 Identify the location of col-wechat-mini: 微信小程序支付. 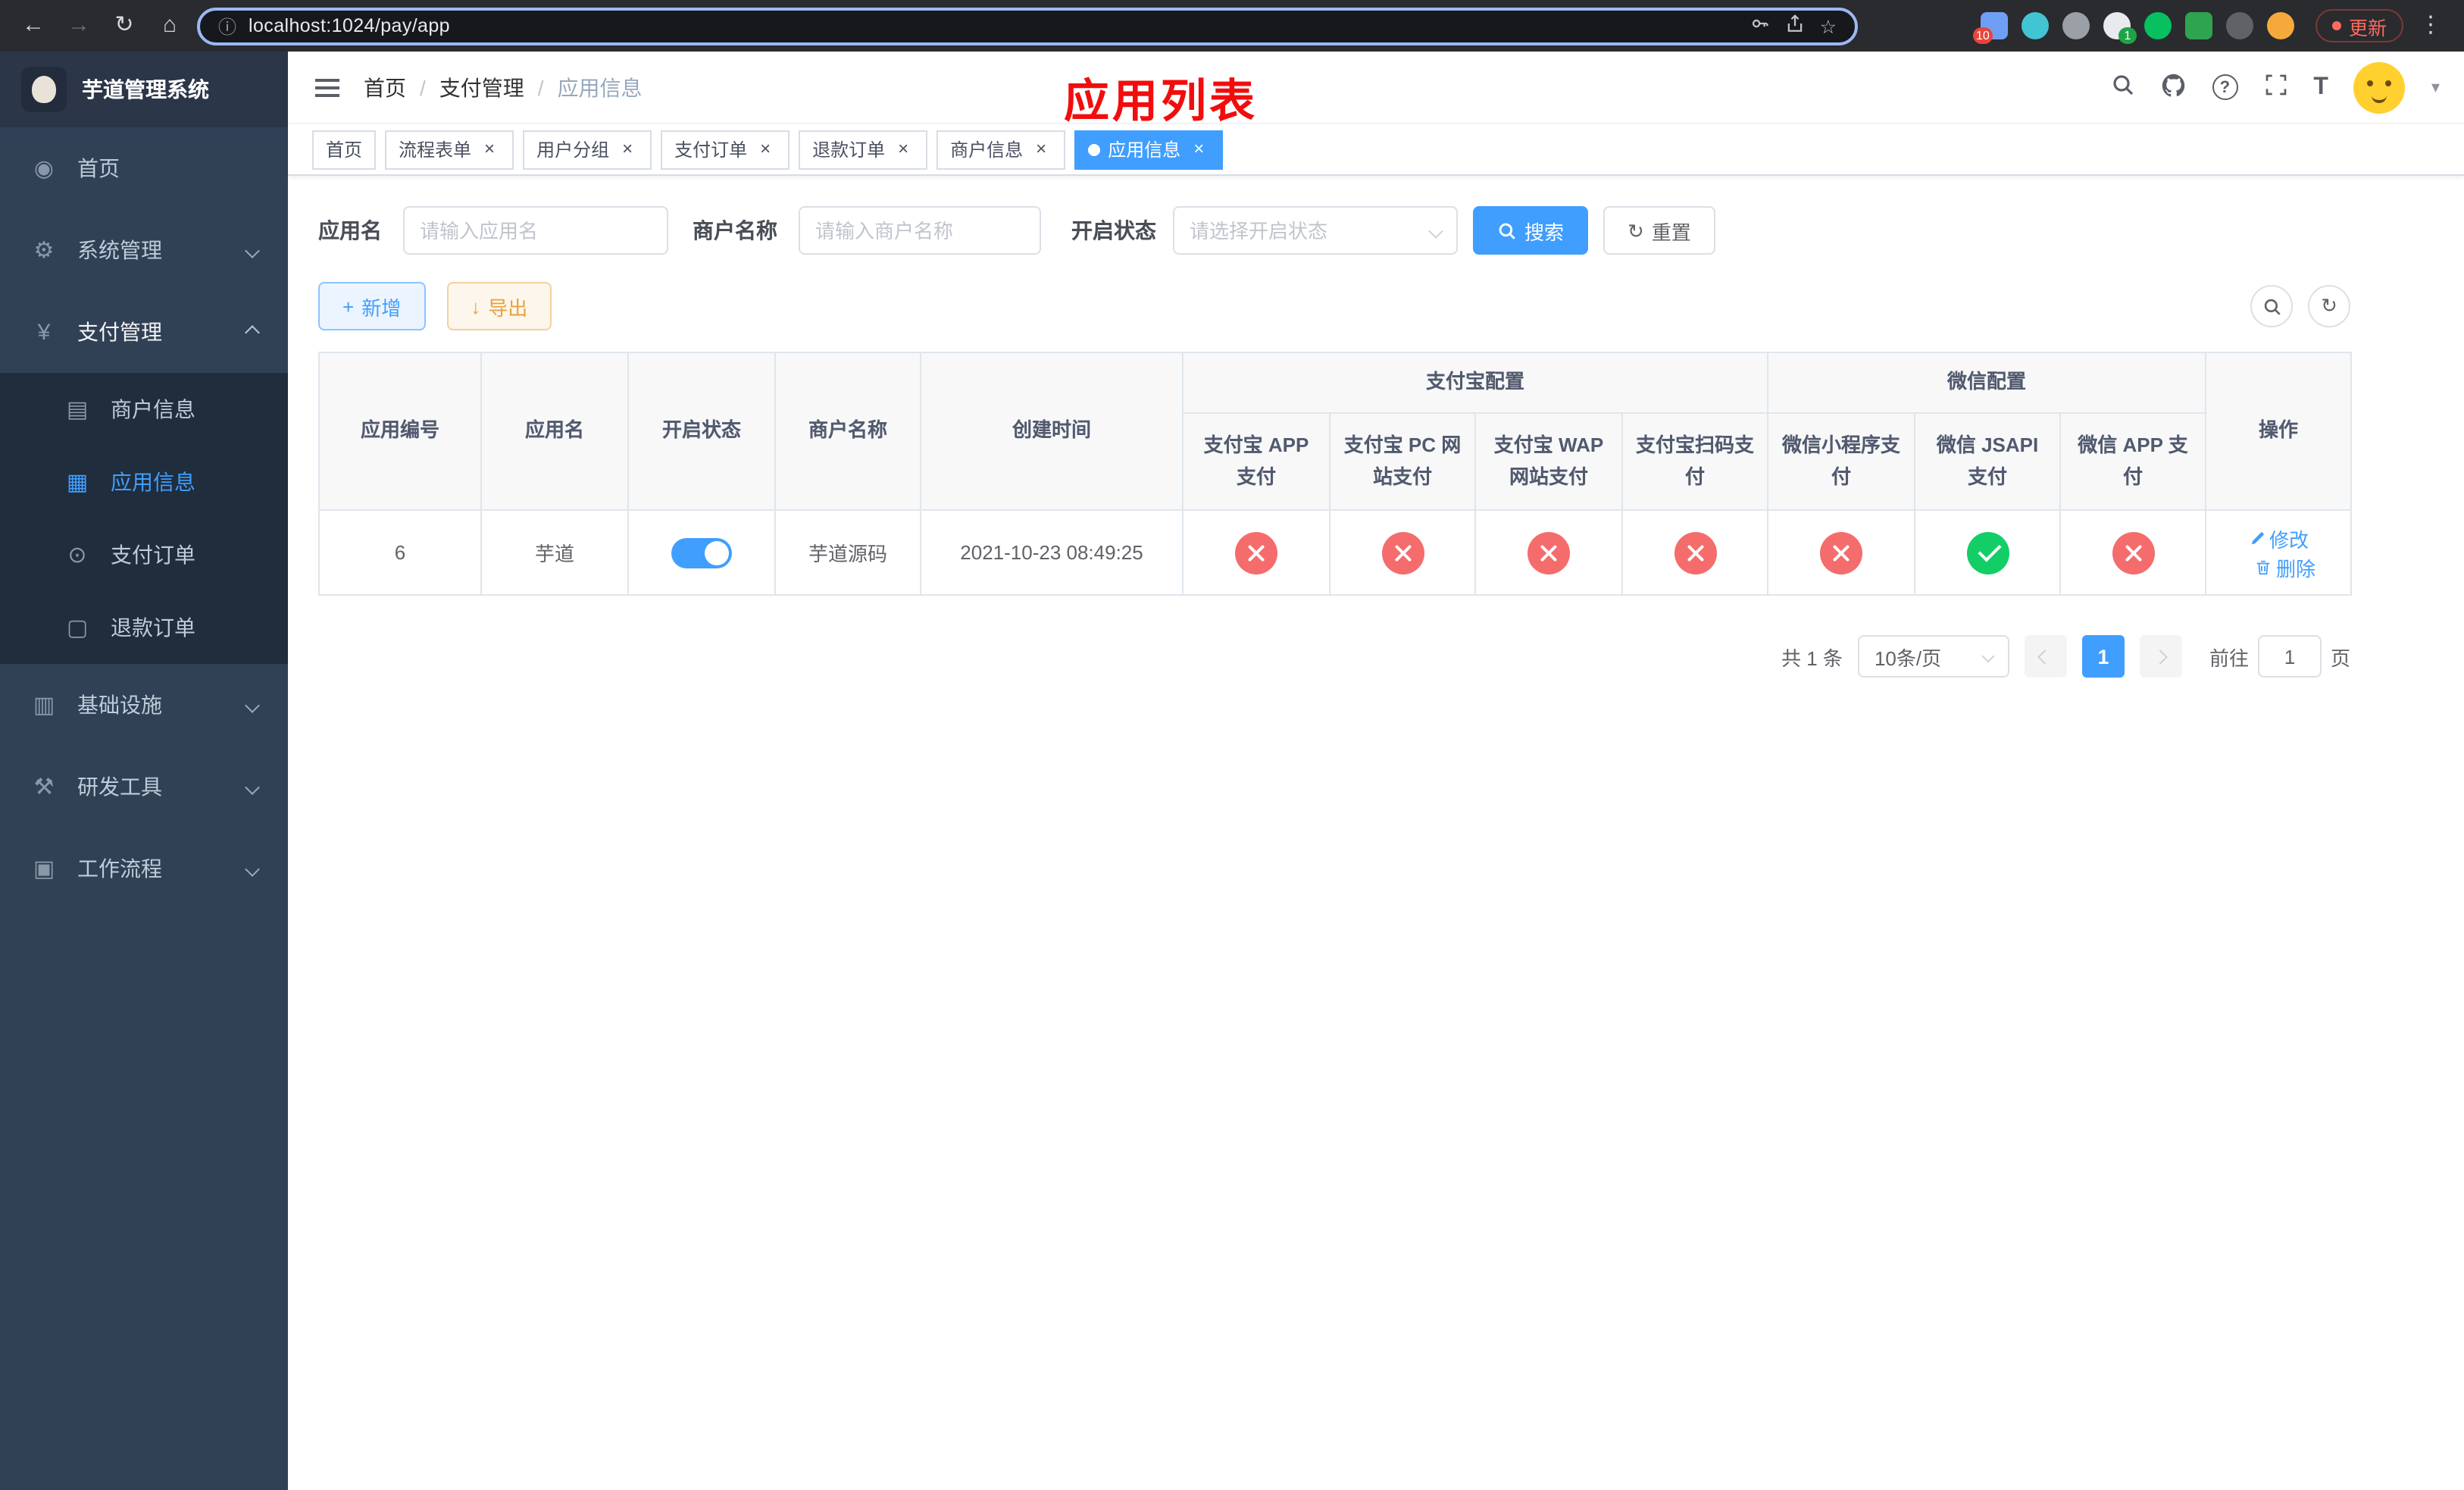
(1841, 461).